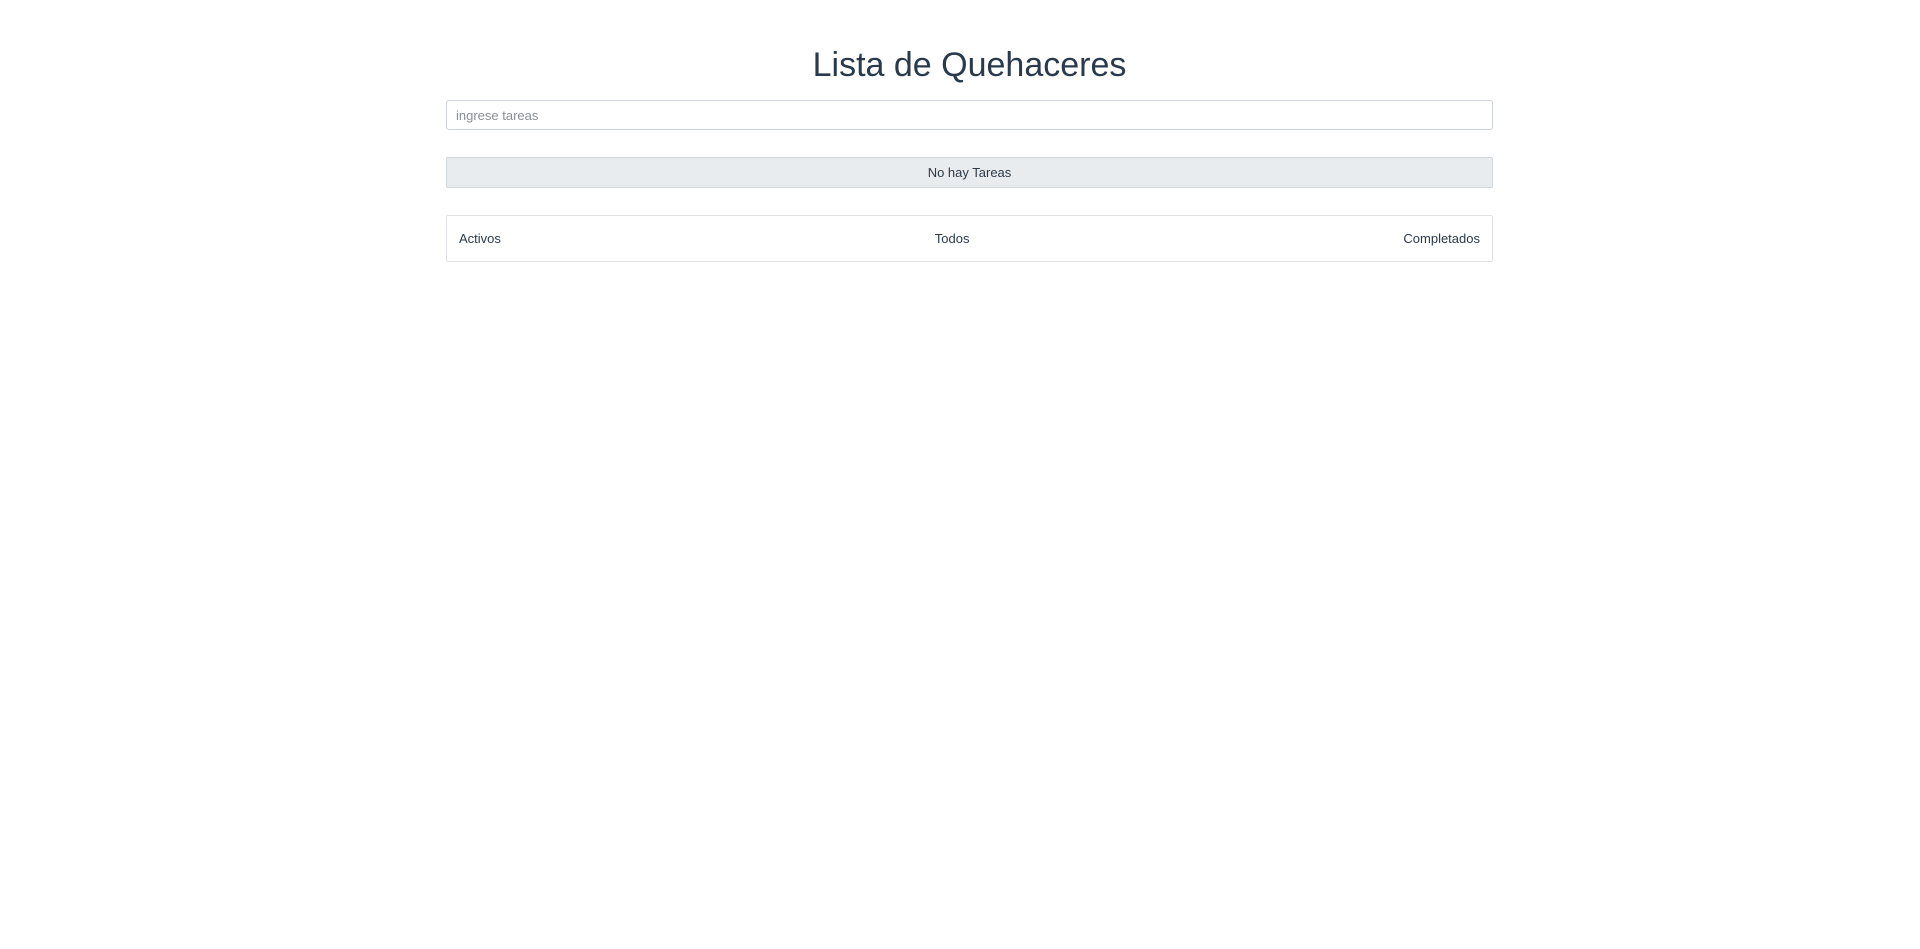 This screenshot has width=1920, height=949. I want to click on filter-all-link: Todos, so click(952, 238).